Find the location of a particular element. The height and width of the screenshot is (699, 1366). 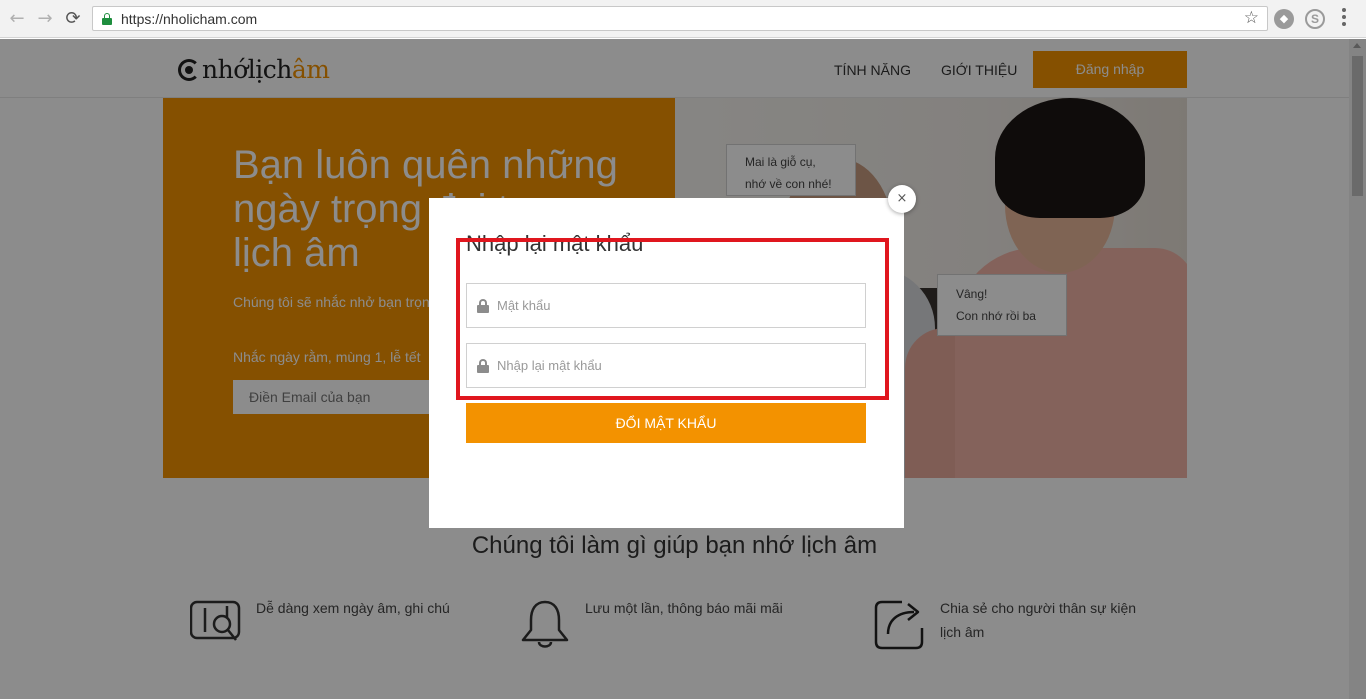

highlight-box is located at coordinates (672, 319).